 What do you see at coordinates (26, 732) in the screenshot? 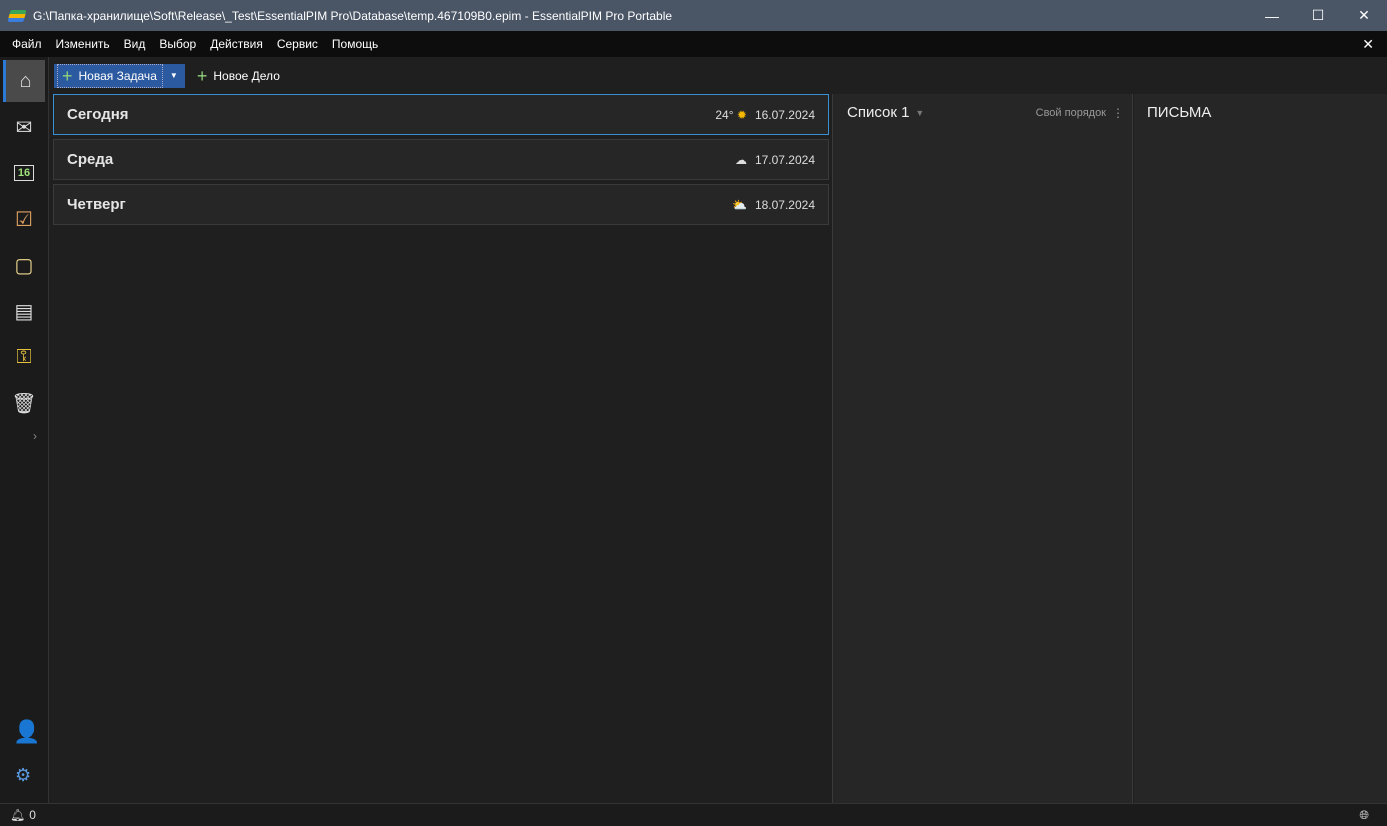
I see `user-icon: 👤` at bounding box center [26, 732].